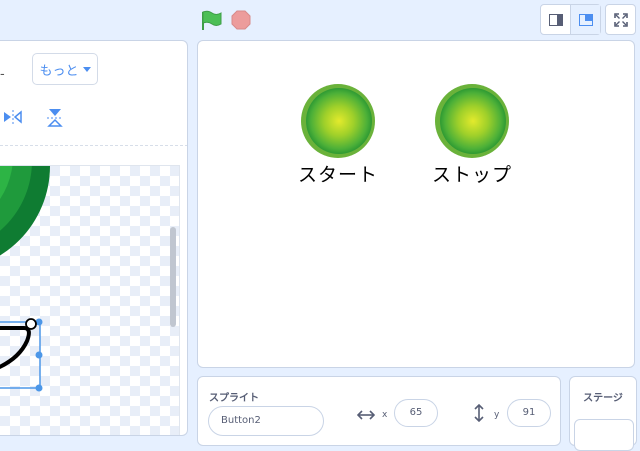  I want to click on costume-drawing, so click(25, 279).